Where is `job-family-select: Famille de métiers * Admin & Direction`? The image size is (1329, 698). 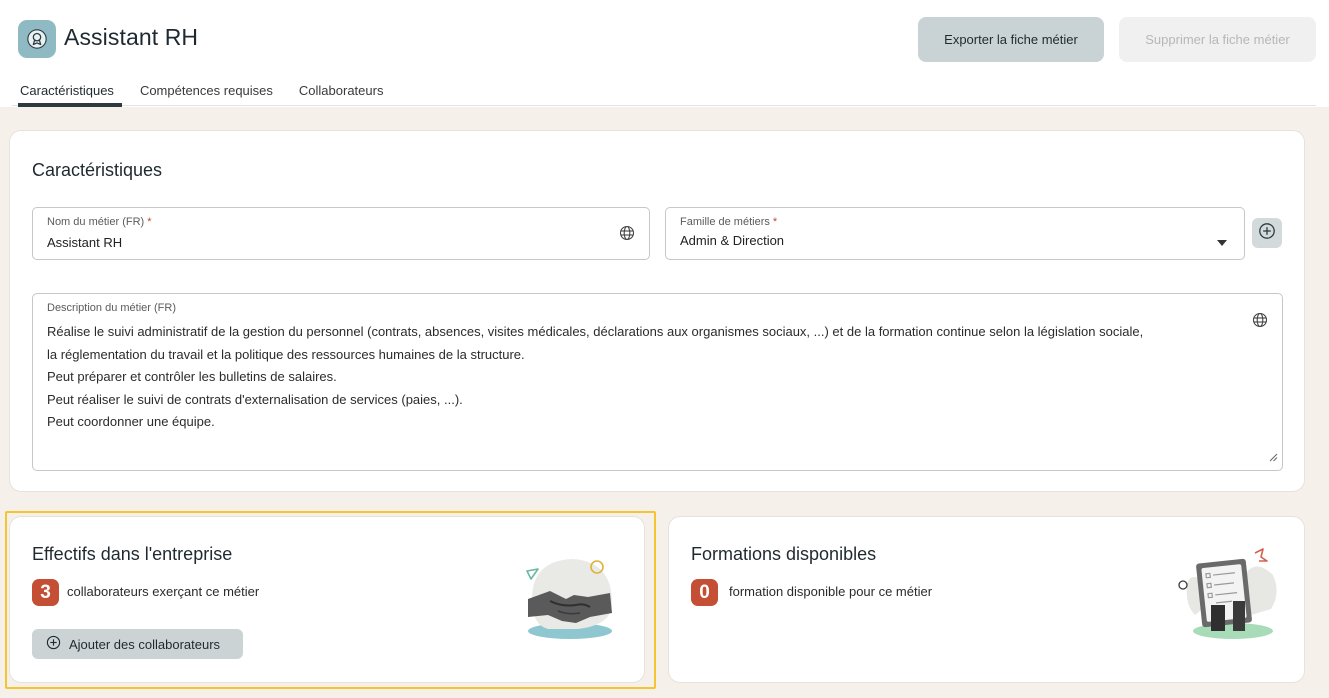
job-family-select: Famille de métiers * Admin & Direction is located at coordinates (955, 233).